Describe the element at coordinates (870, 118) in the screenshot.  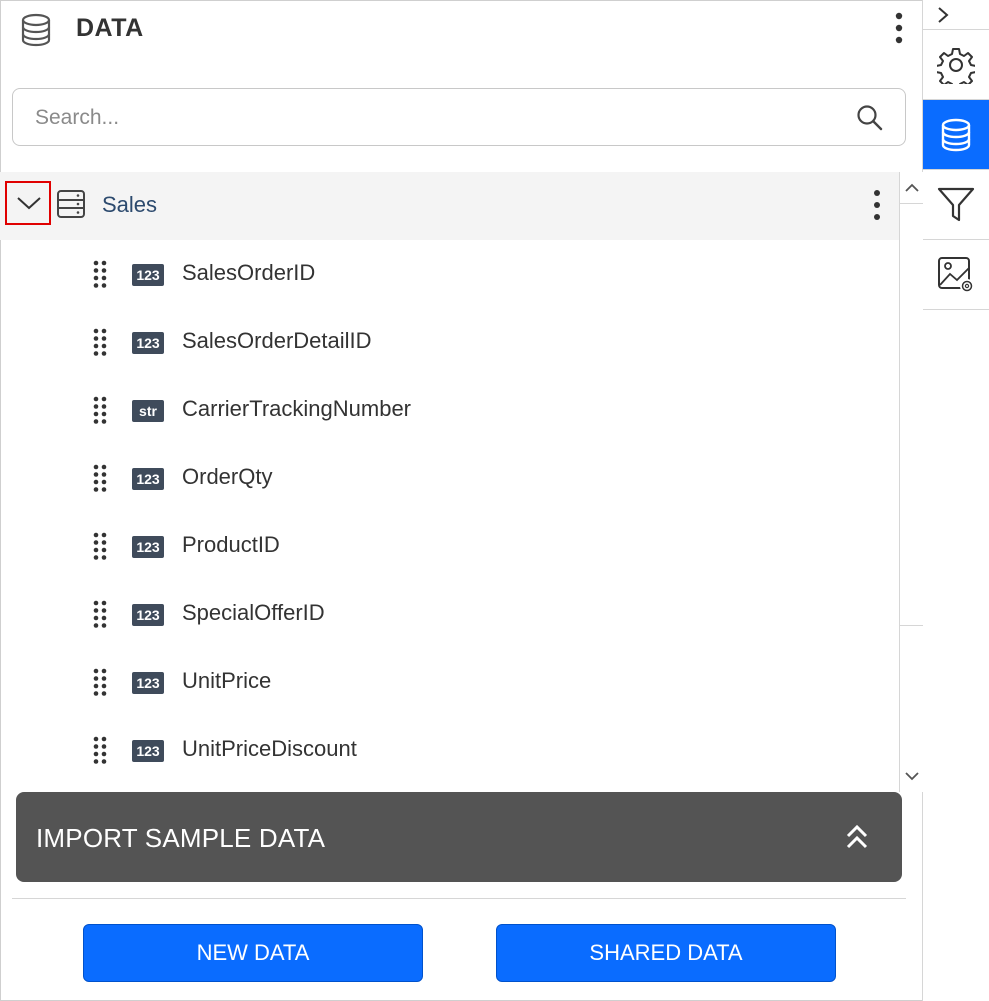
I see `search-icon` at that location.